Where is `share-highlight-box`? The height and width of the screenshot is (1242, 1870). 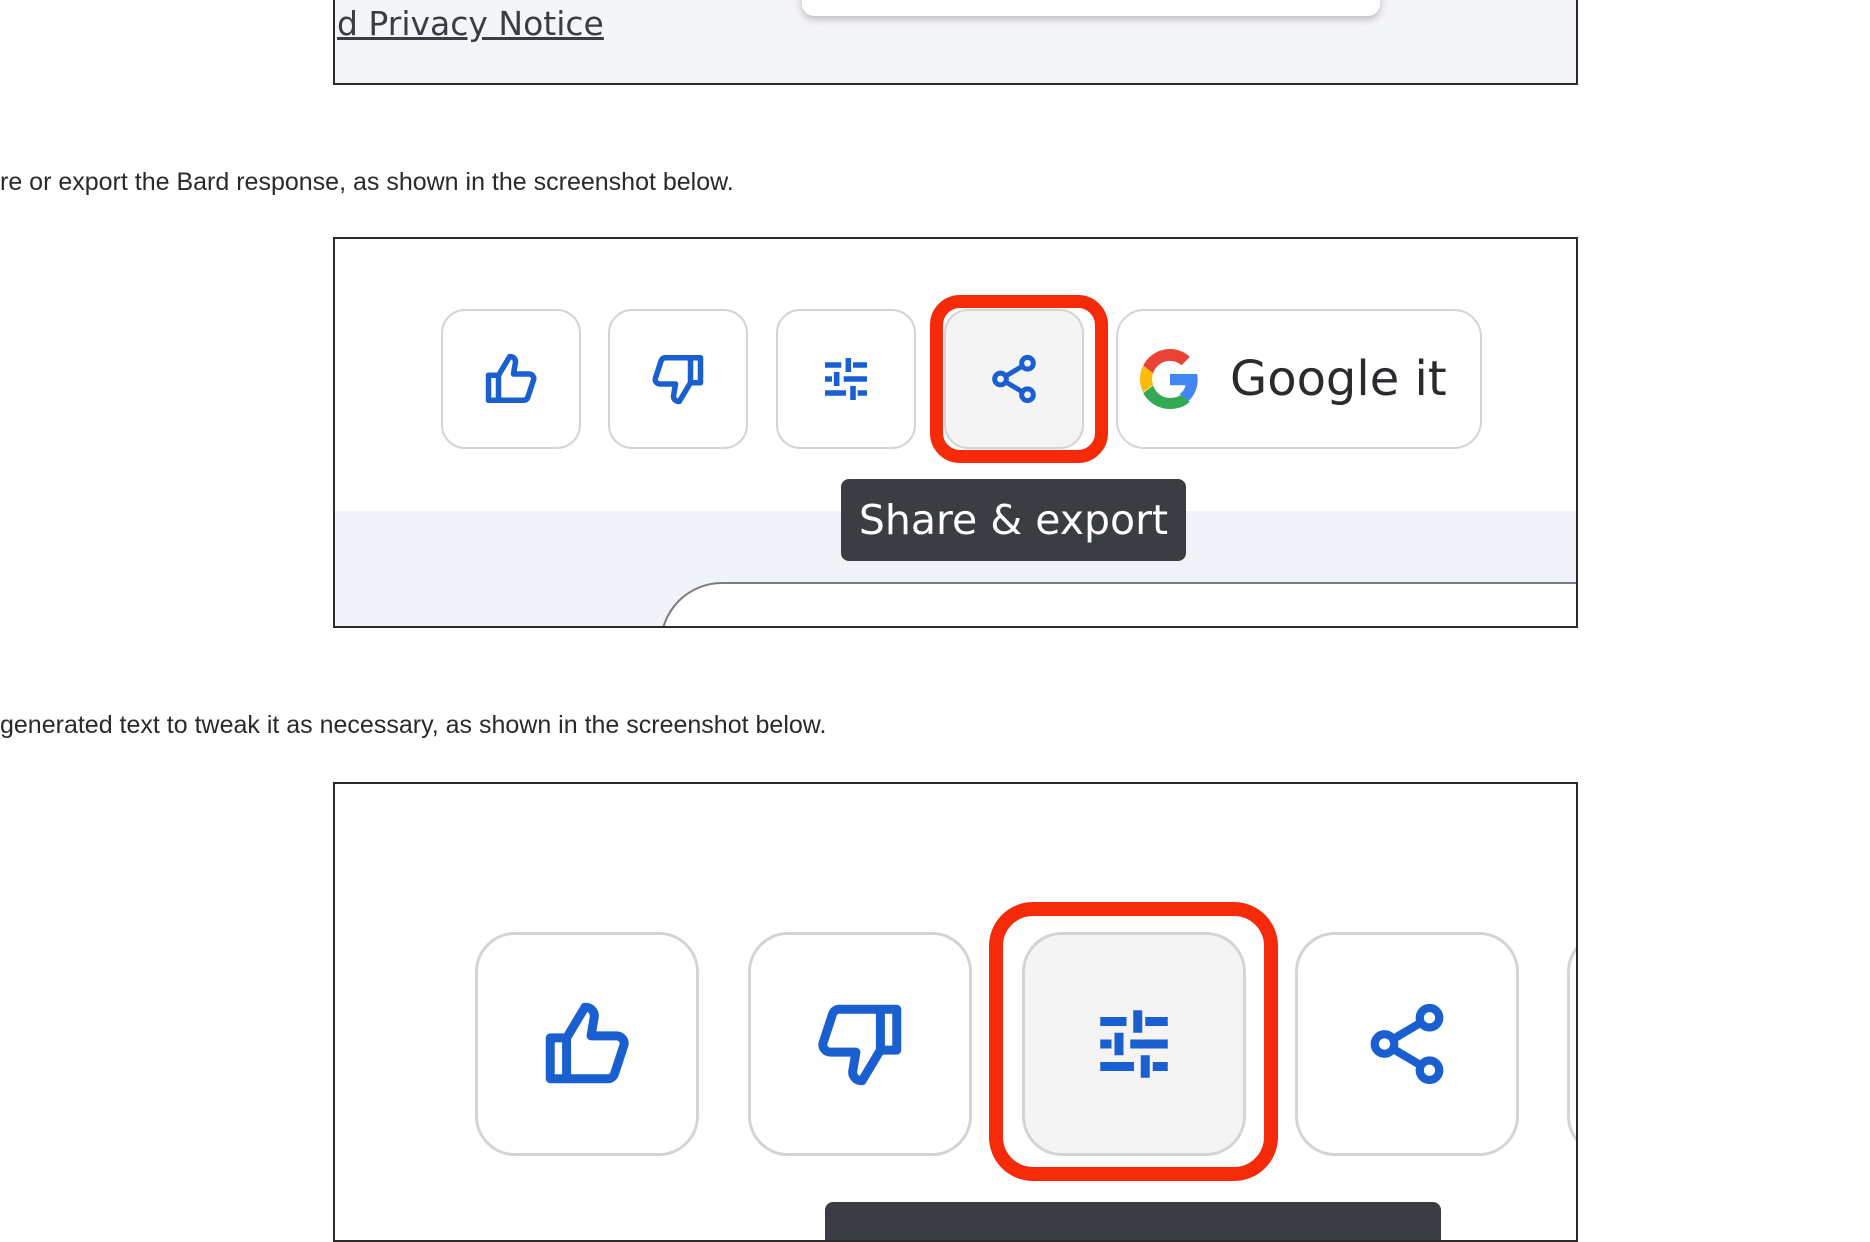 share-highlight-box is located at coordinates (1019, 379).